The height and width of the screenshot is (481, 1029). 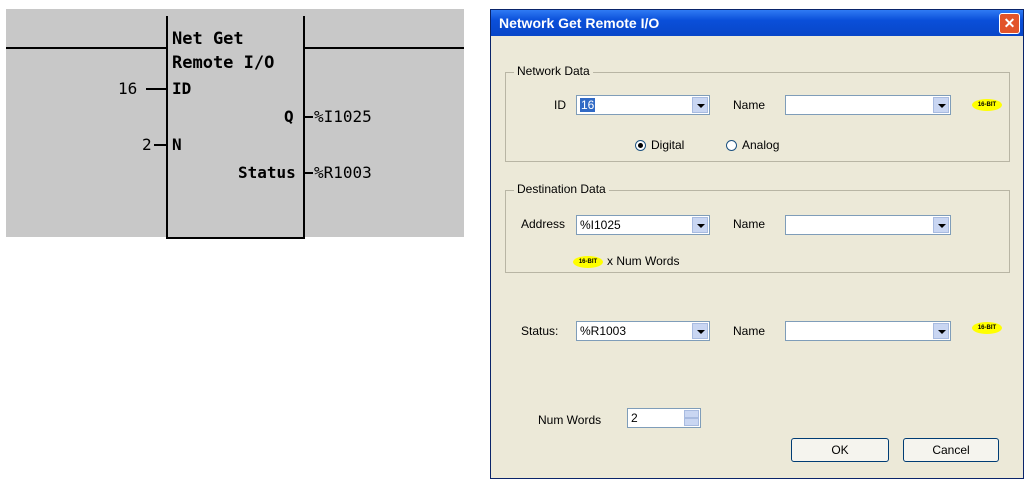 I want to click on input-n-value: 2, so click(x=147, y=144).